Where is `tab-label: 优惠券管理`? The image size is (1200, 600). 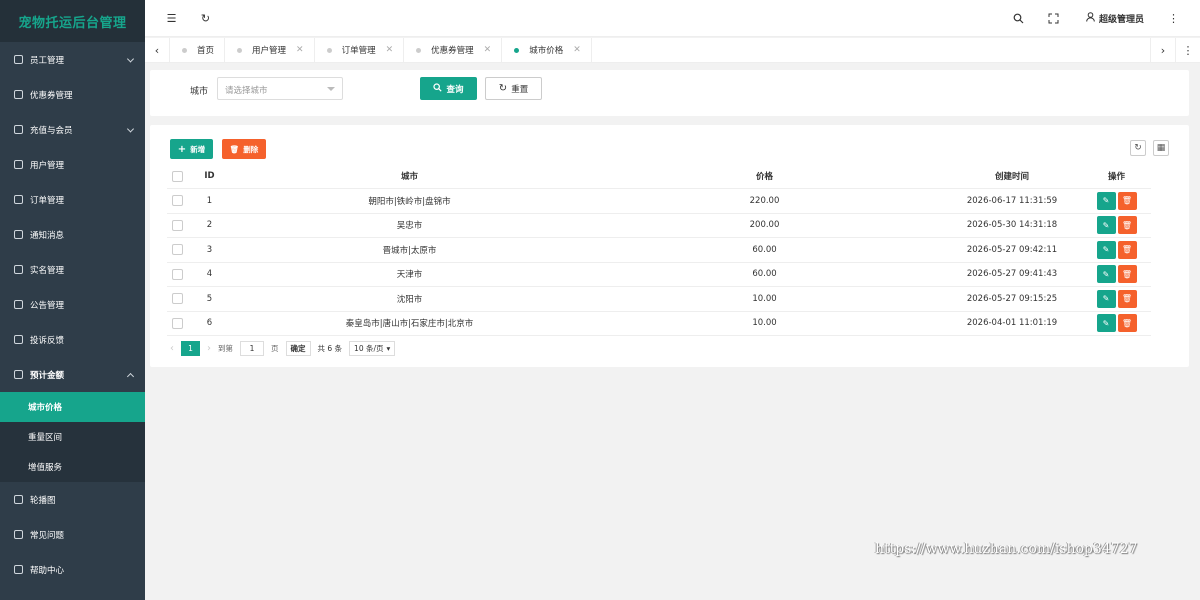
tab-label: 优惠券管理 is located at coordinates (452, 51).